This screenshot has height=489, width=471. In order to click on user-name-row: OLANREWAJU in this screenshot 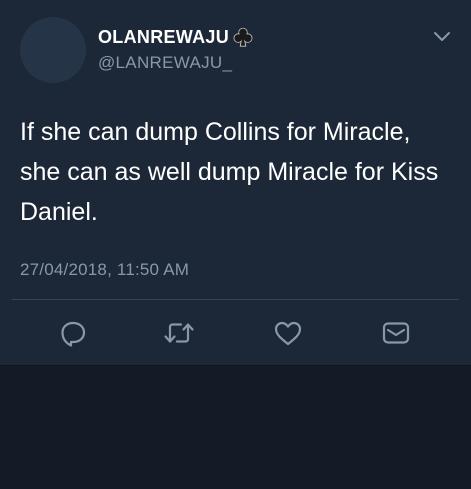, I will do `click(176, 37)`.